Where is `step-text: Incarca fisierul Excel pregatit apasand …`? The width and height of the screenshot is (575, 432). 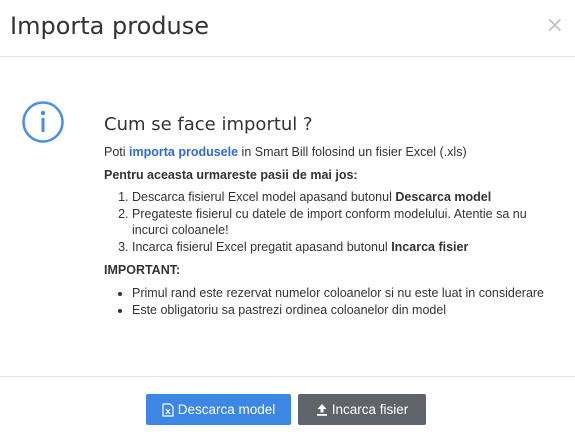
step-text: Incarca fisierul Excel pregatit apasand … is located at coordinates (262, 247).